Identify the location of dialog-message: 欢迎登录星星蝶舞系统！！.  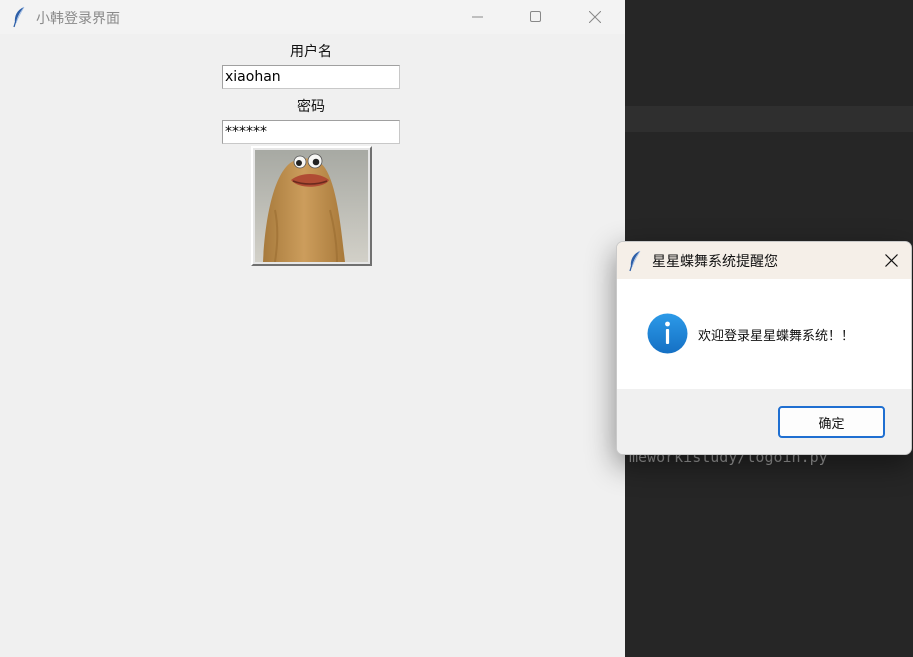
(776, 336).